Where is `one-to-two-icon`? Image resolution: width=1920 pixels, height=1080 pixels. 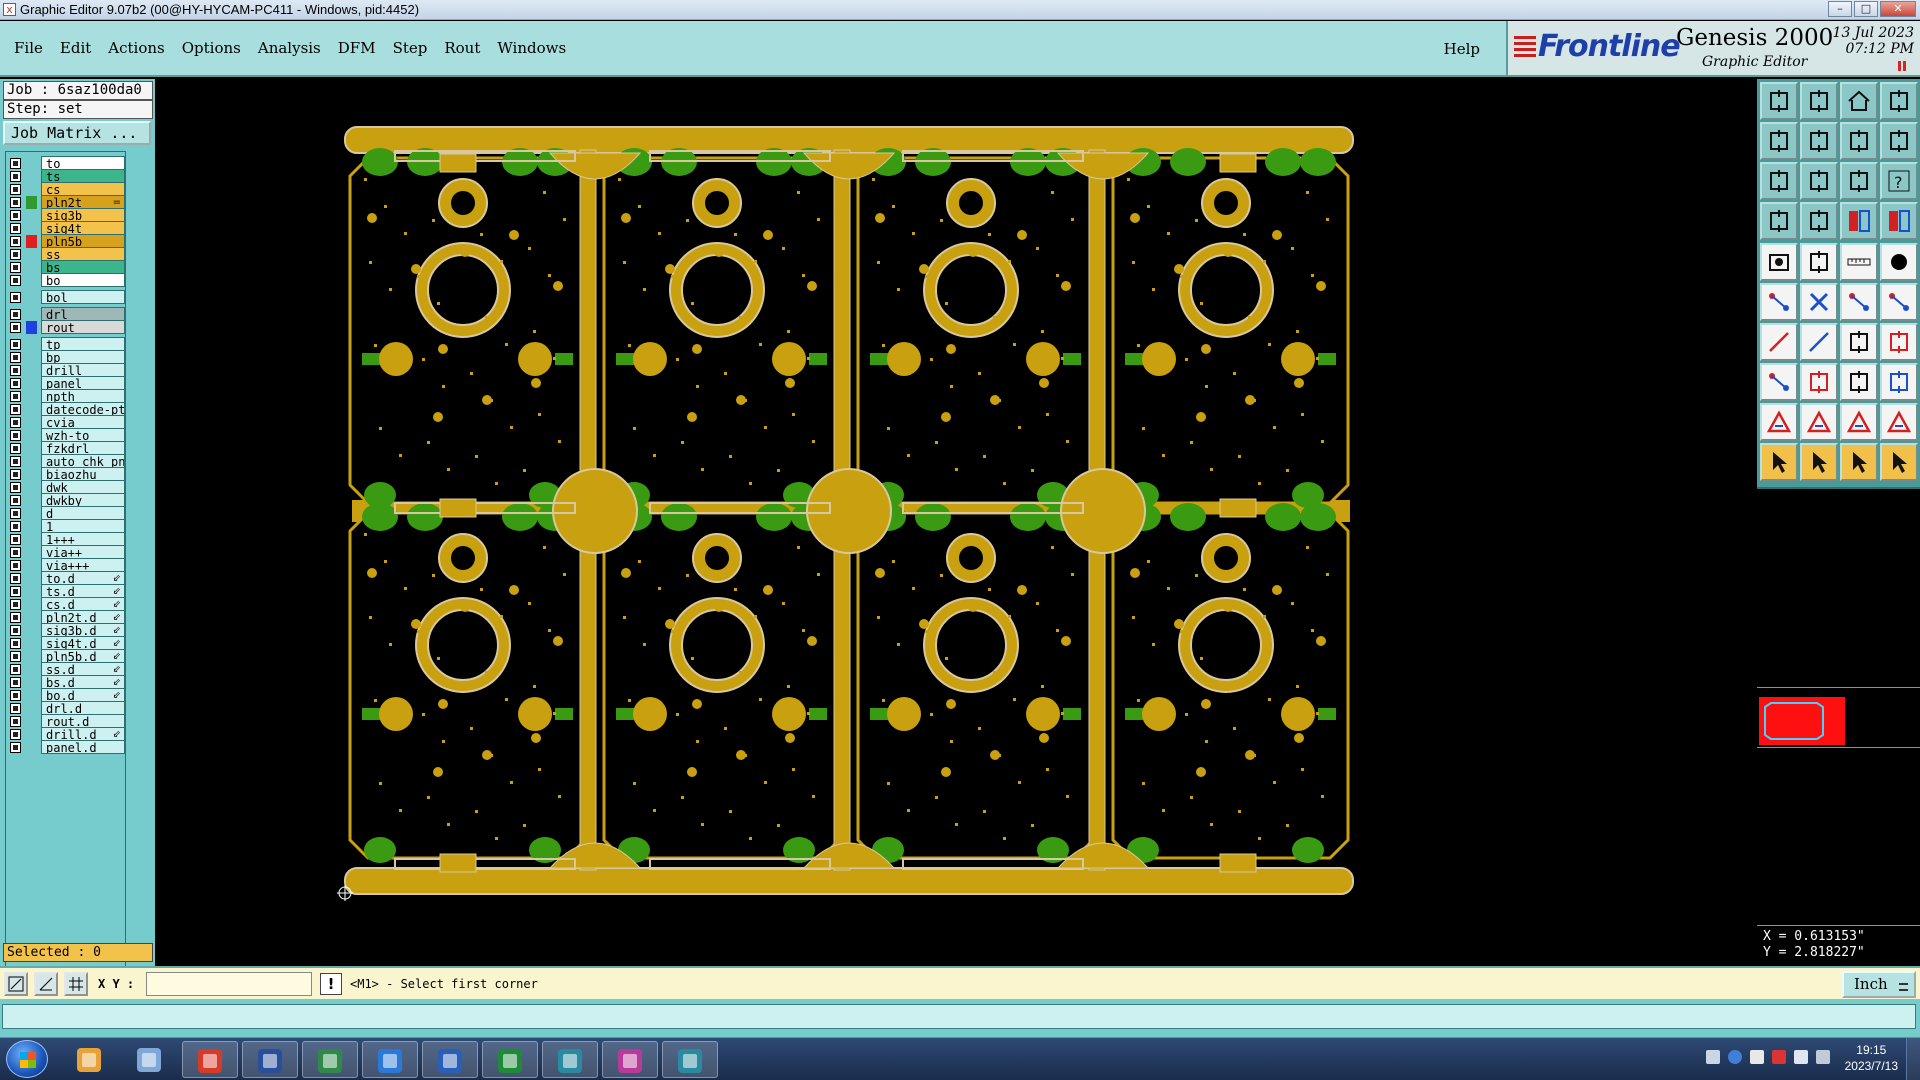 one-to-two-icon is located at coordinates (1859, 181).